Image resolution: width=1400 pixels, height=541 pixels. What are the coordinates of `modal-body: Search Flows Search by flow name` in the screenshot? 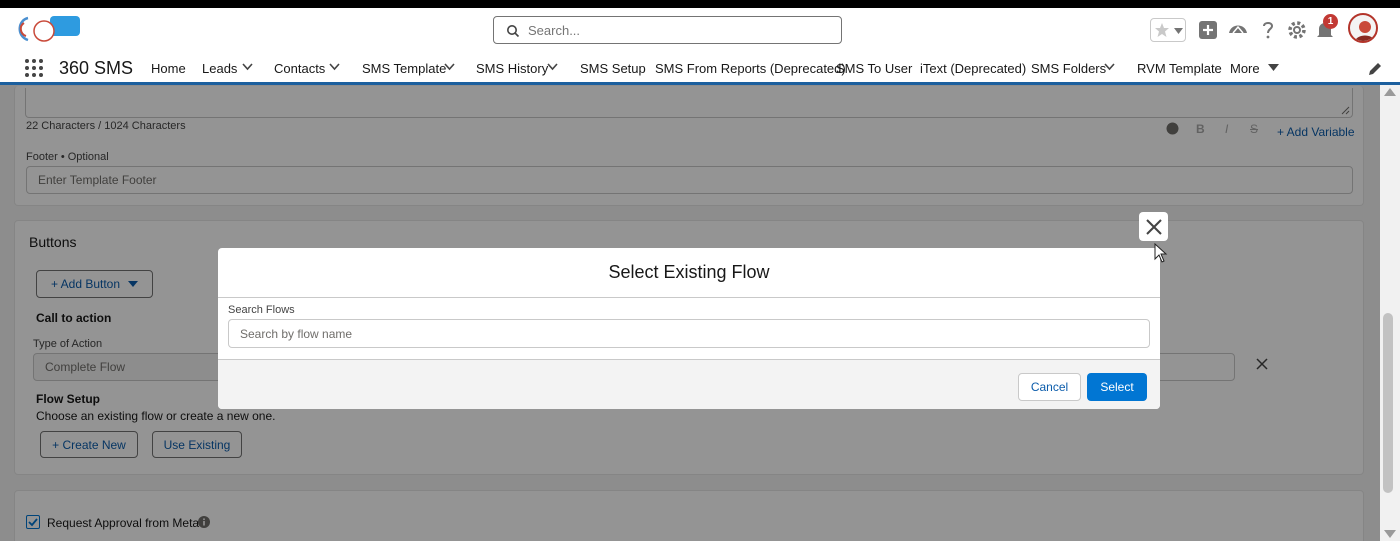 It's located at (689, 328).